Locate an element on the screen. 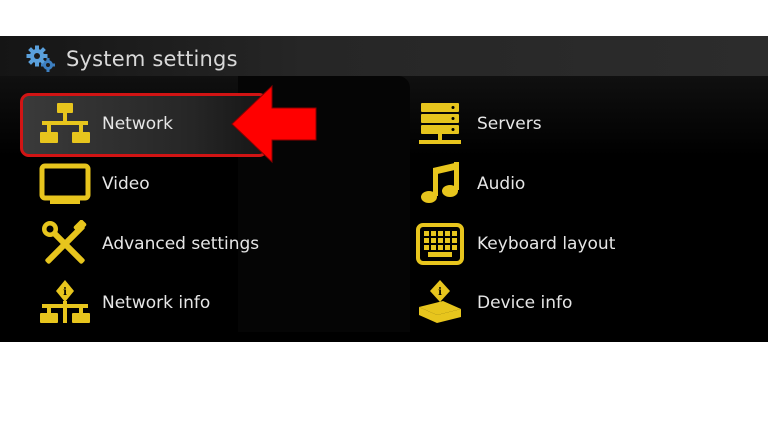 The width and height of the screenshot is (768, 437). menu-item-network-info: i Network info is located at coordinates (123, 303).